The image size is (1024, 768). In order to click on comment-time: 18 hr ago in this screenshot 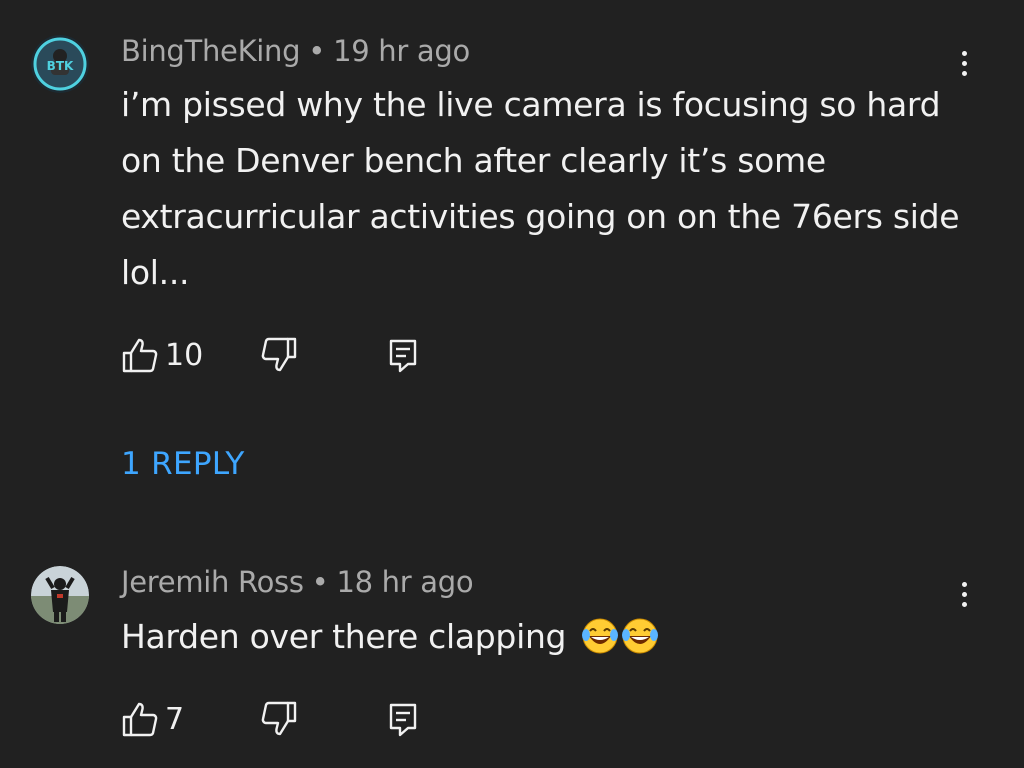, I will do `click(405, 582)`.